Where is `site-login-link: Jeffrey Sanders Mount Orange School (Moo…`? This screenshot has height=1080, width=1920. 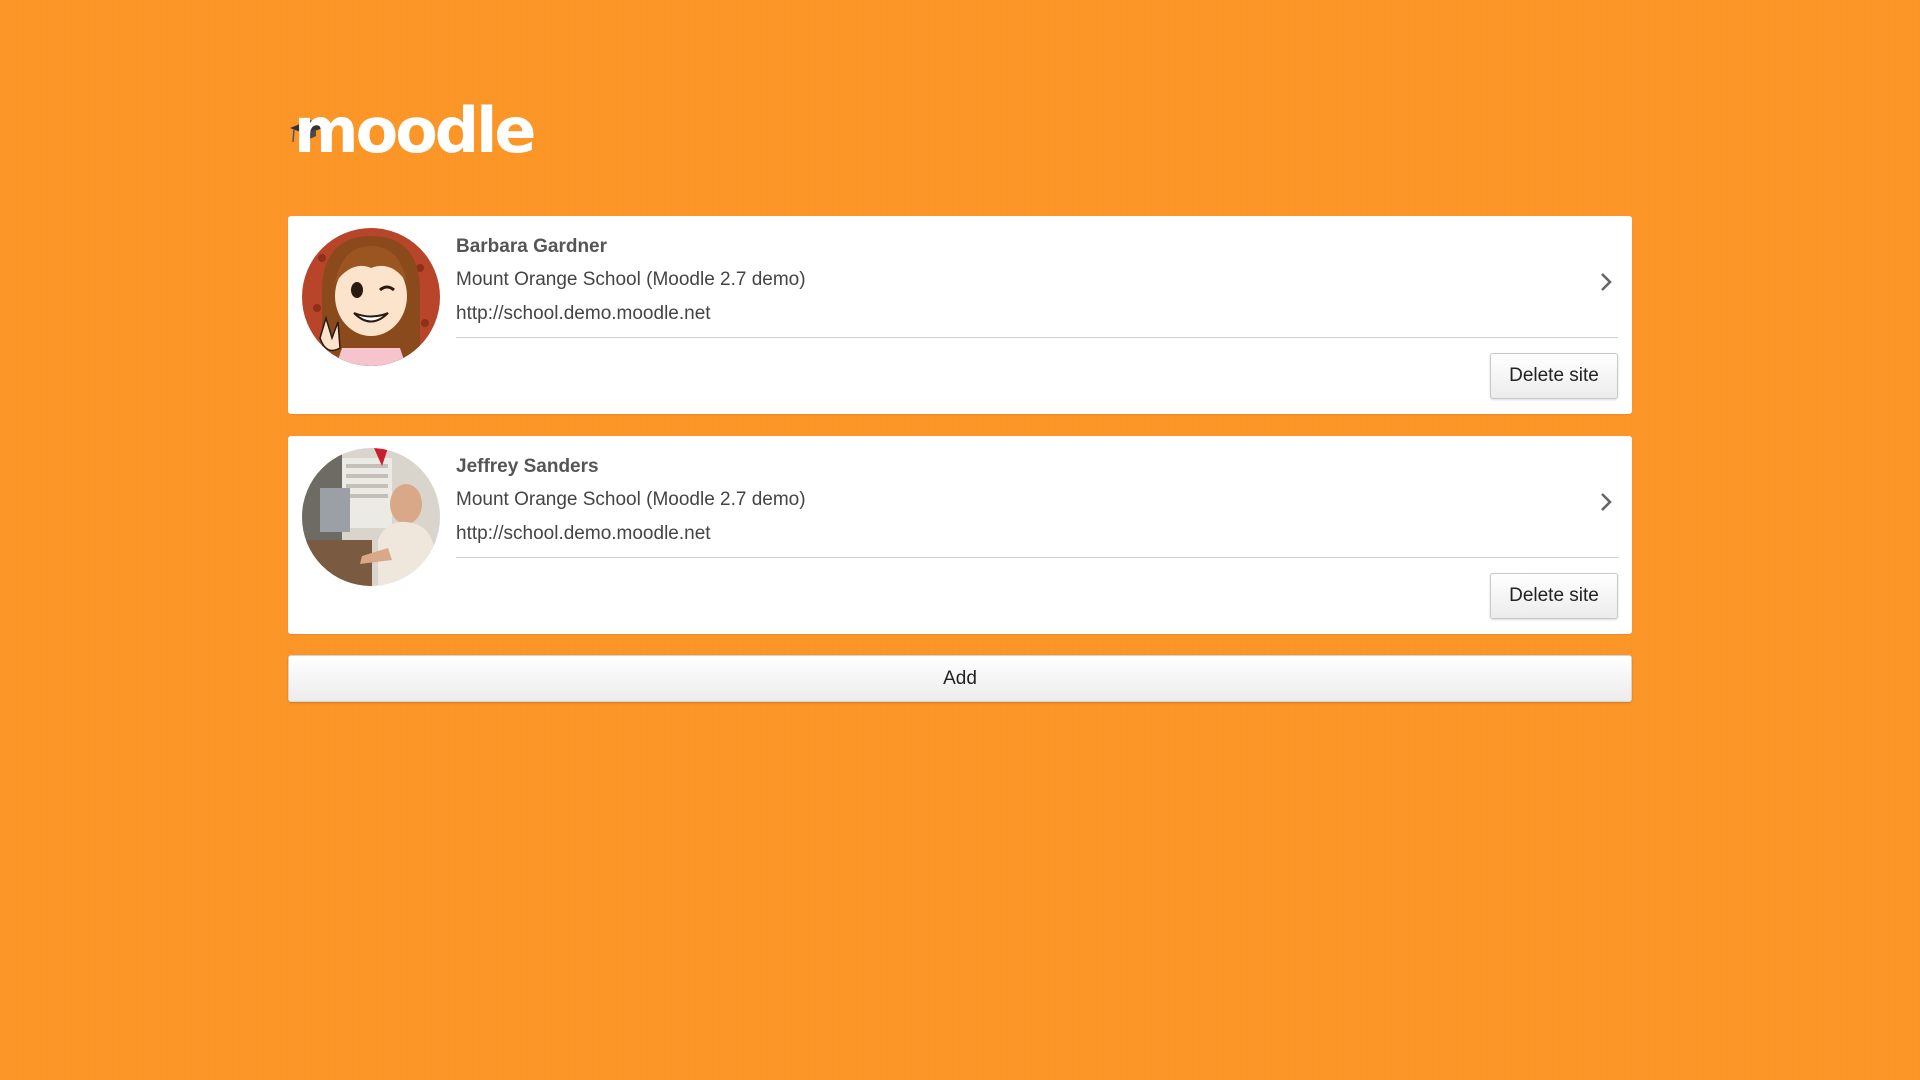
site-login-link: Jeffrey Sanders Mount Orange School (Moo… is located at coordinates (1044, 497).